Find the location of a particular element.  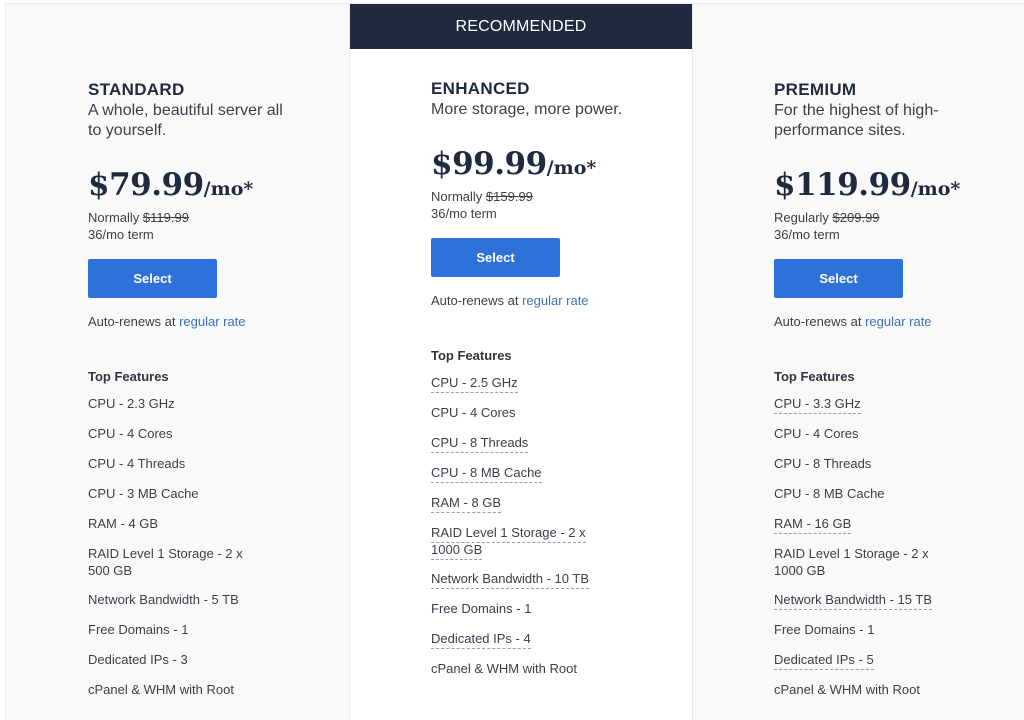

price-amount: $79.99 is located at coordinates (146, 185).